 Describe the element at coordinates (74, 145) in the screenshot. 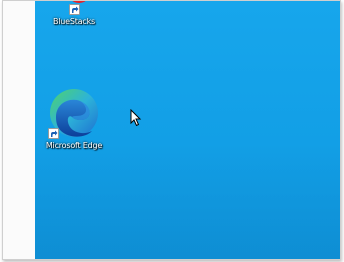

I see `desktop-icon-label: Microsoft Edge` at that location.